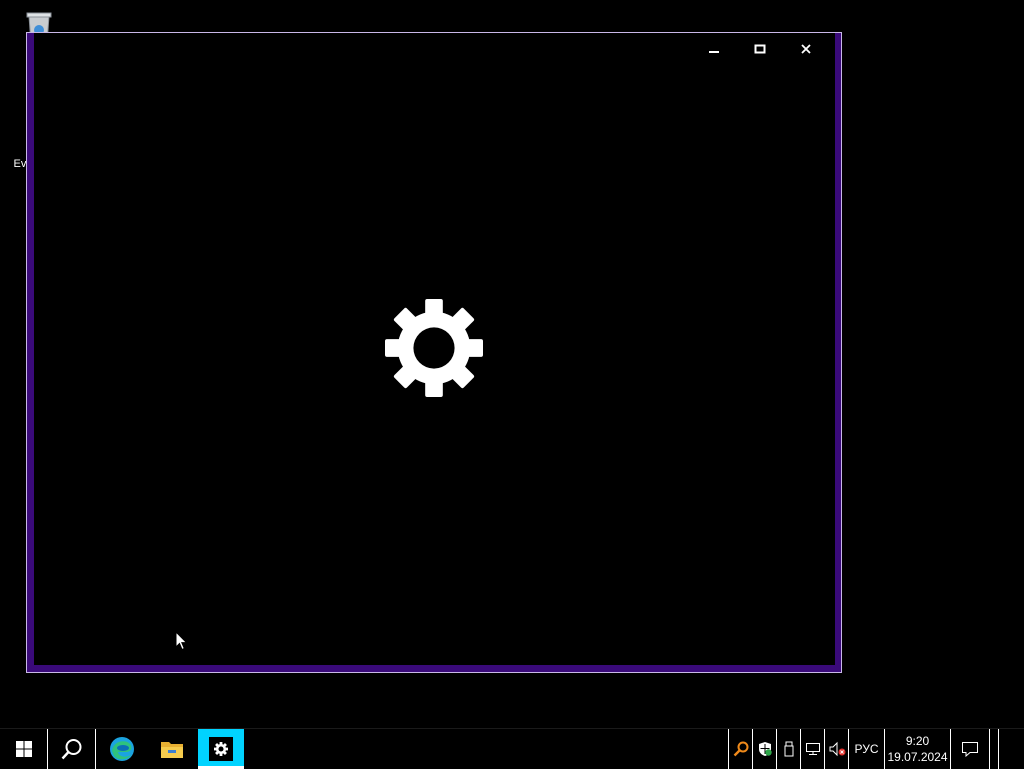  Describe the element at coordinates (1011, 749) in the screenshot. I see `show-desktop-button` at that location.